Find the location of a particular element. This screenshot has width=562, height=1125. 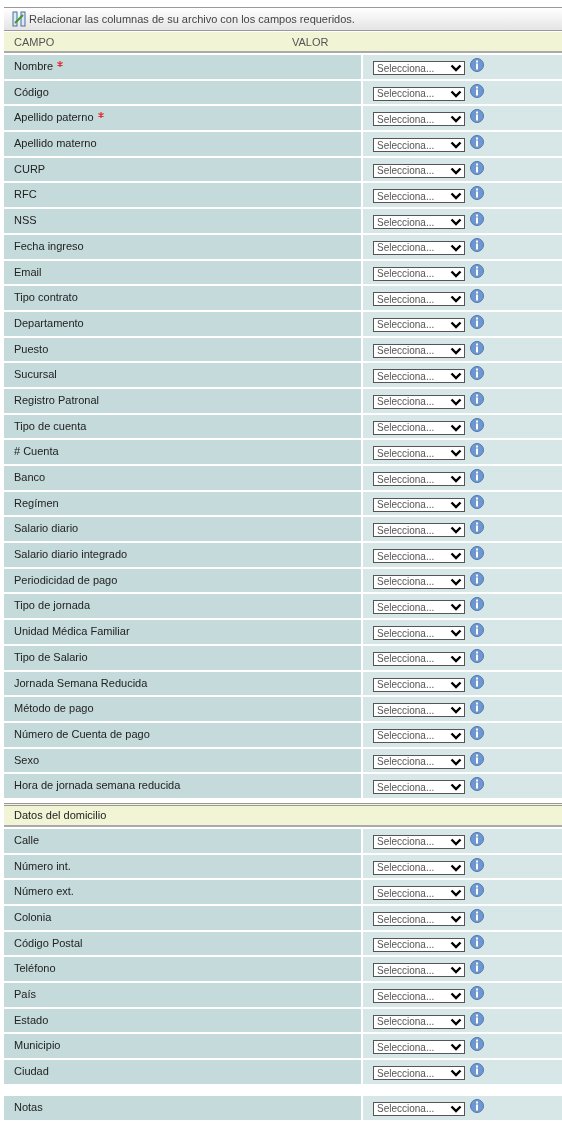

field-label: Puesto is located at coordinates (182, 349).